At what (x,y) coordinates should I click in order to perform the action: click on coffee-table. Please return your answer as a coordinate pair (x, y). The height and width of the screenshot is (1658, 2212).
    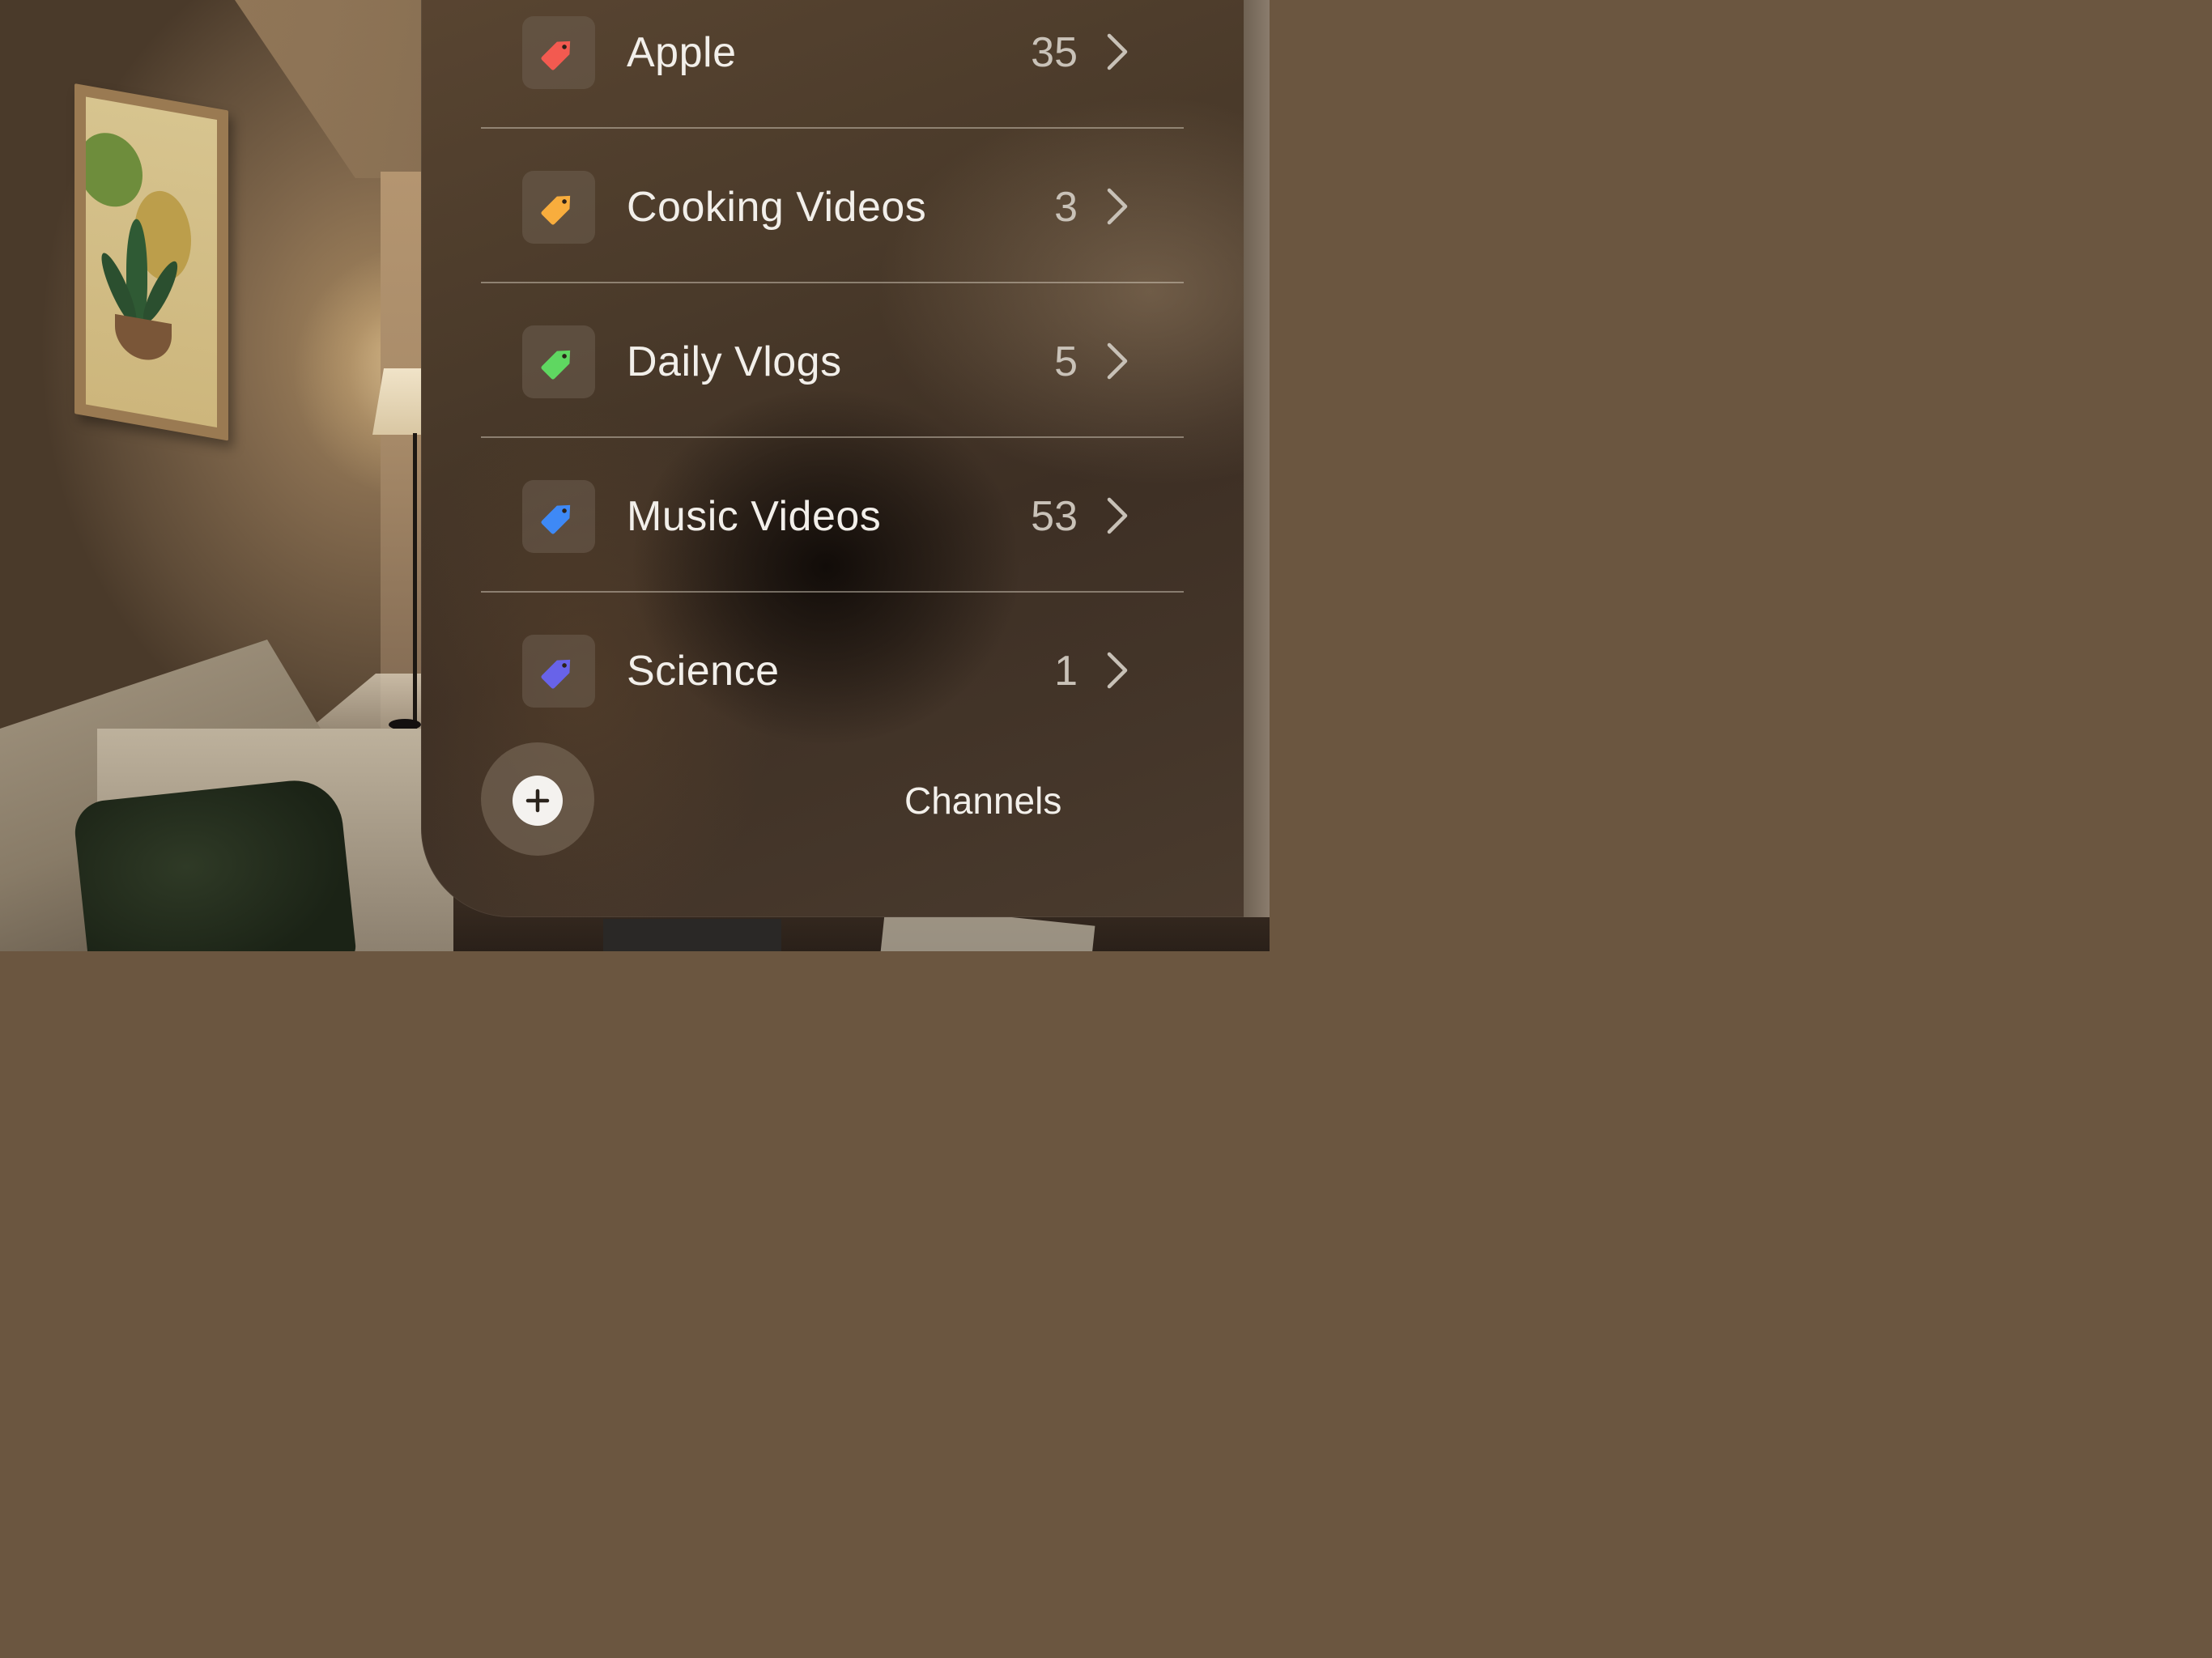
    Looking at the image, I should click on (692, 935).